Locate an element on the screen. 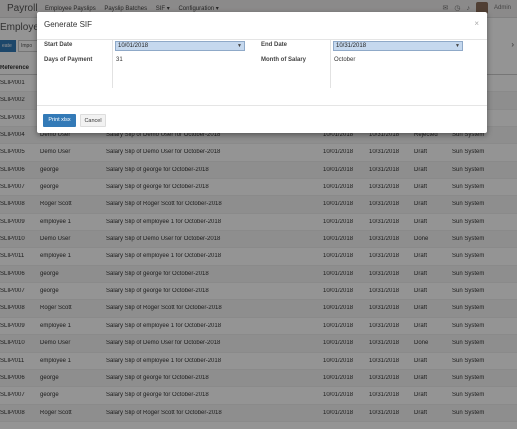  month-of-salary-value: October is located at coordinates (345, 60).